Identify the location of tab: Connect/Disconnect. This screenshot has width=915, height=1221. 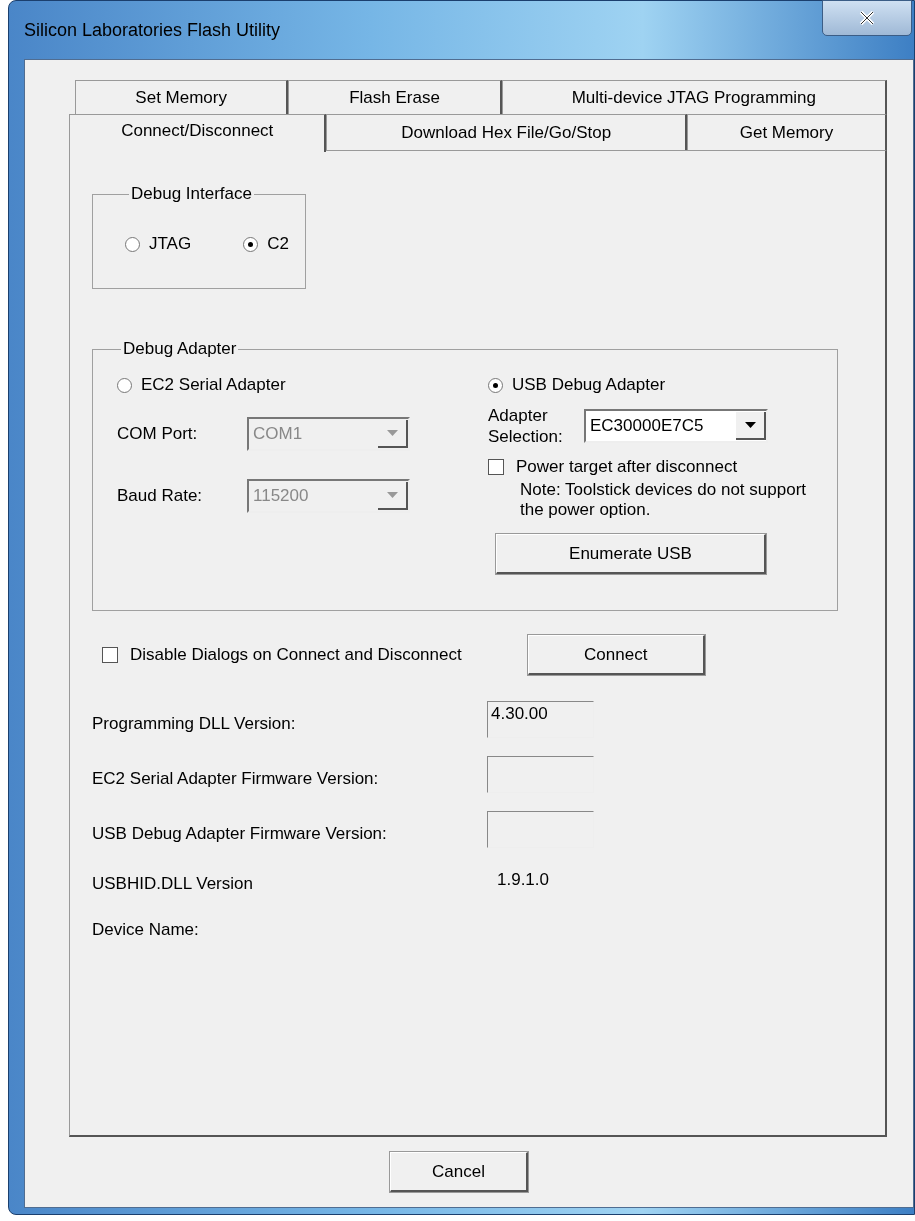
(198, 133).